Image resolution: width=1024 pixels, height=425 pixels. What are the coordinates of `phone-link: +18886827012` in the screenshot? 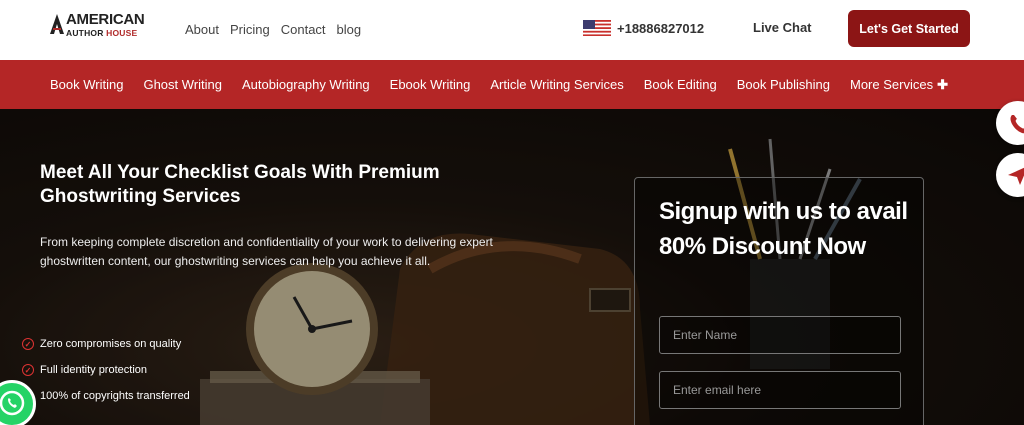 It's located at (643, 28).